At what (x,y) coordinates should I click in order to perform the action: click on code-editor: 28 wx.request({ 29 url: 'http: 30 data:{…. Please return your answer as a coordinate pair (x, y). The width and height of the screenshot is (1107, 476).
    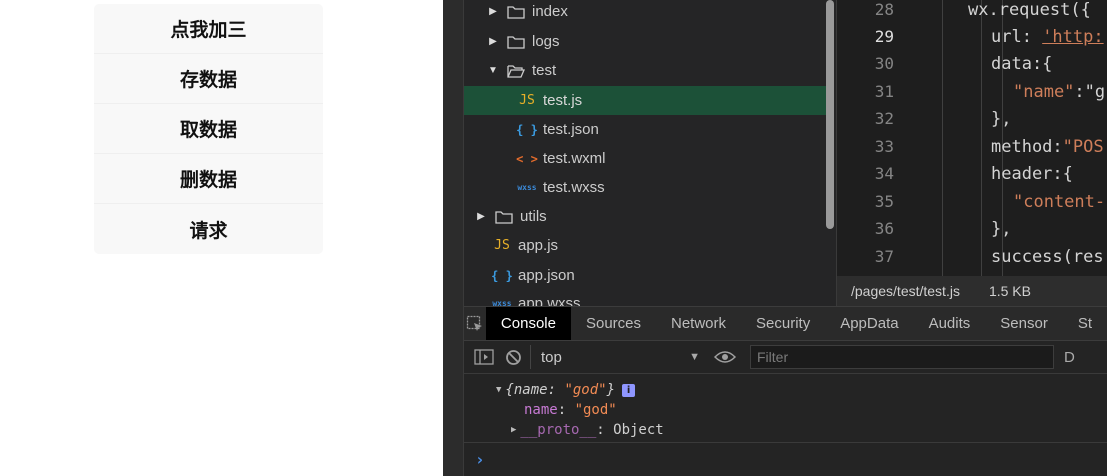
    Looking at the image, I should click on (971, 138).